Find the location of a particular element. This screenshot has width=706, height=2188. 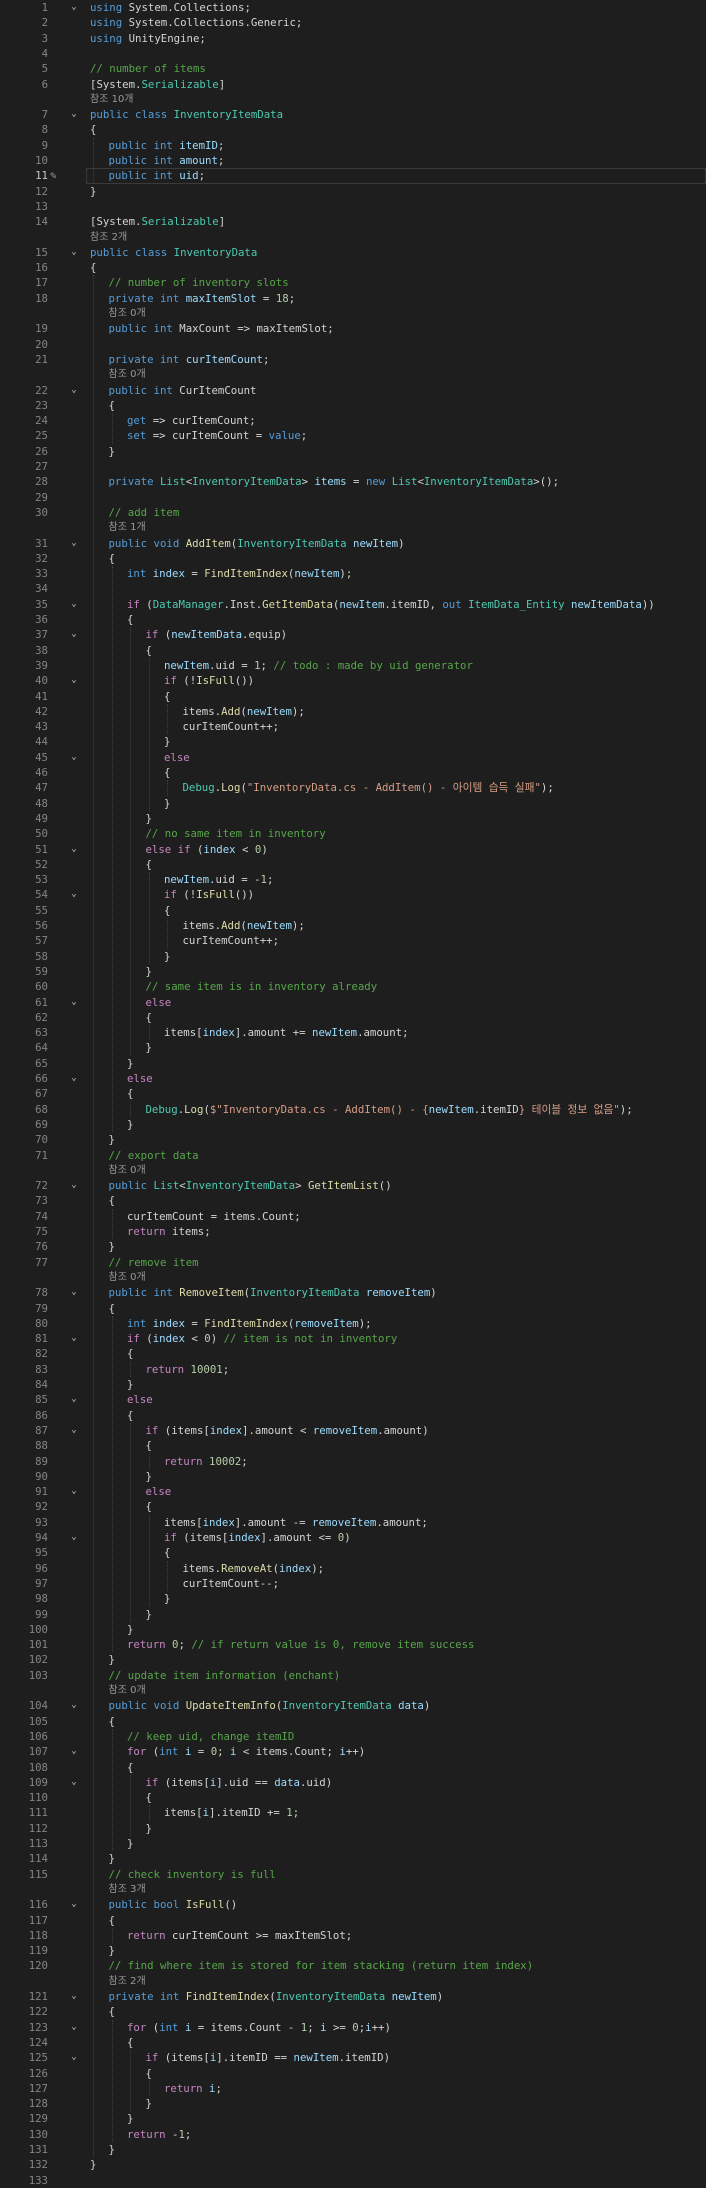

code-line: 97 curItemCount--; is located at coordinates (353, 1583).